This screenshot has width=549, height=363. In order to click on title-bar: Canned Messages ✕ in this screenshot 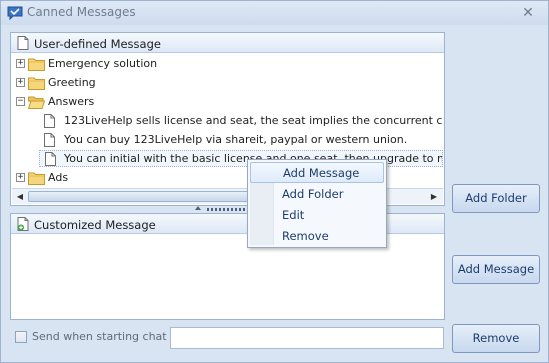, I will do `click(274, 13)`.